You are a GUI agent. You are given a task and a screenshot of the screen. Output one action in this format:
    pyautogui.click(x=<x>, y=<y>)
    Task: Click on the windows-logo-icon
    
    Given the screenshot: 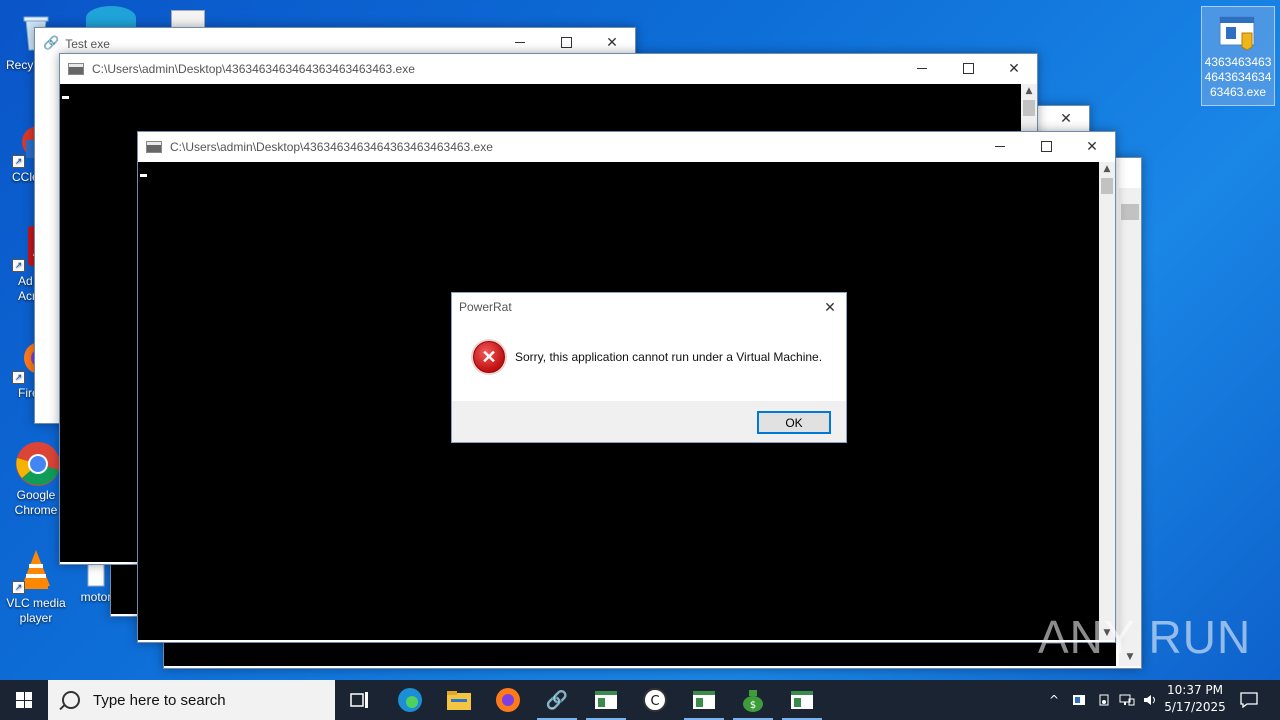 What is the action you would take?
    pyautogui.click(x=24, y=700)
    